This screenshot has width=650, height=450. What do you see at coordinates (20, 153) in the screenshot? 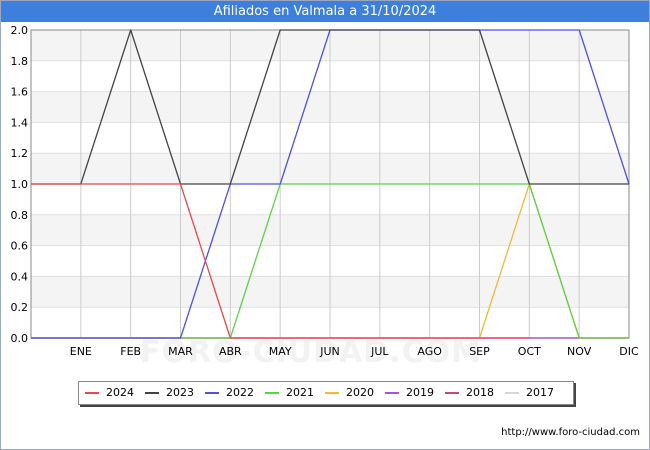
I see `y-tick-label: 1.2` at bounding box center [20, 153].